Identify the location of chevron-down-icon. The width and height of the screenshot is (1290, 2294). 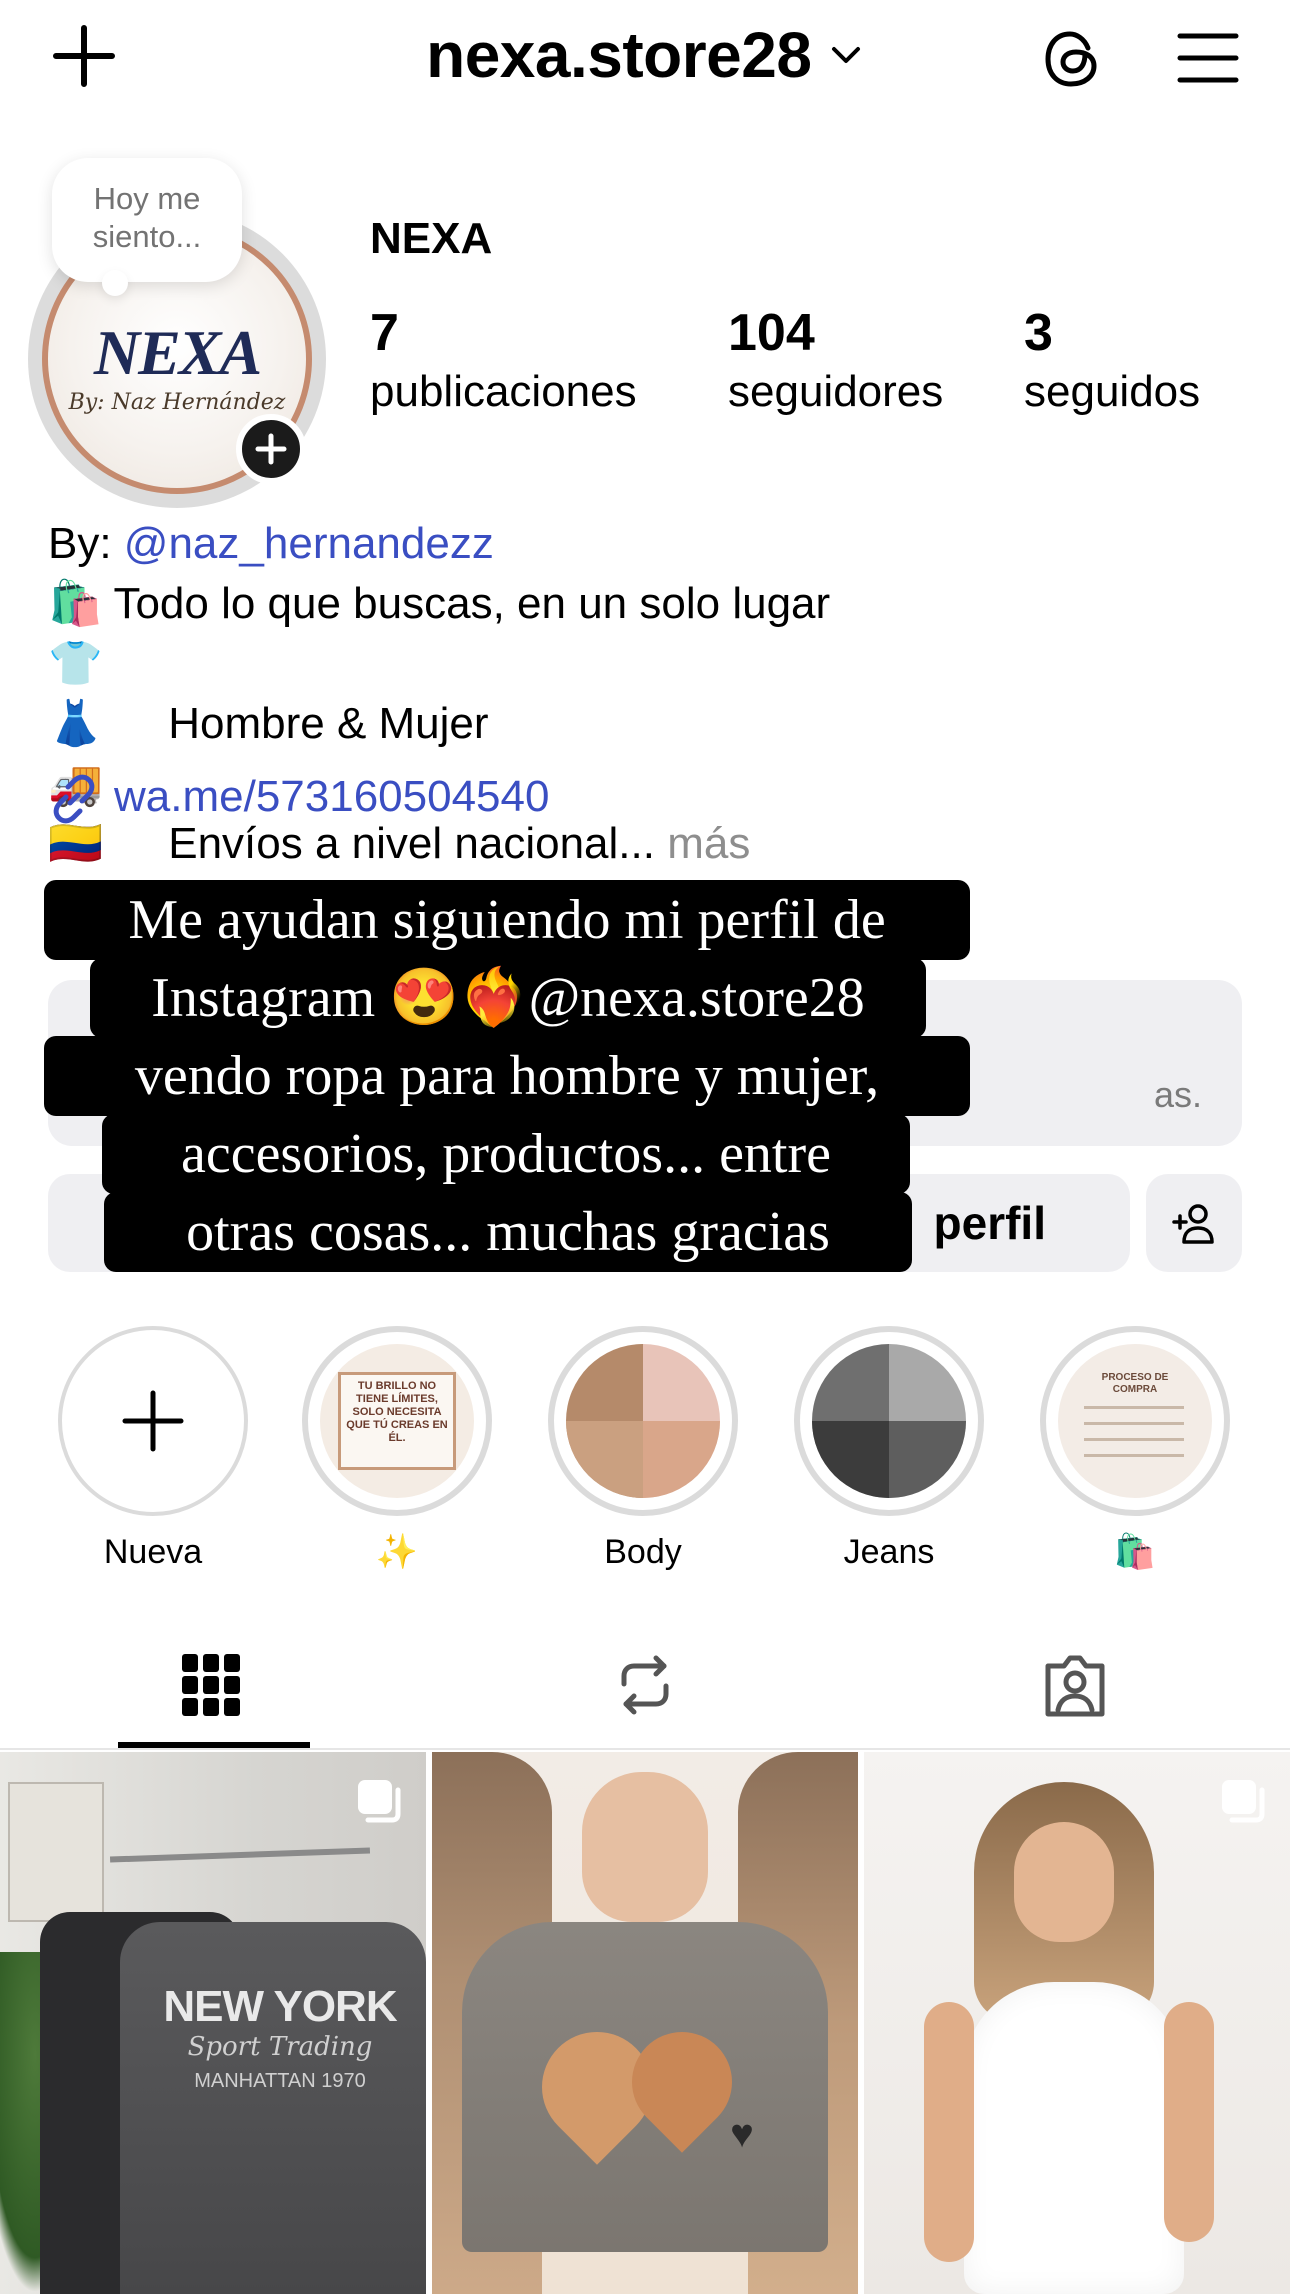
(846, 55).